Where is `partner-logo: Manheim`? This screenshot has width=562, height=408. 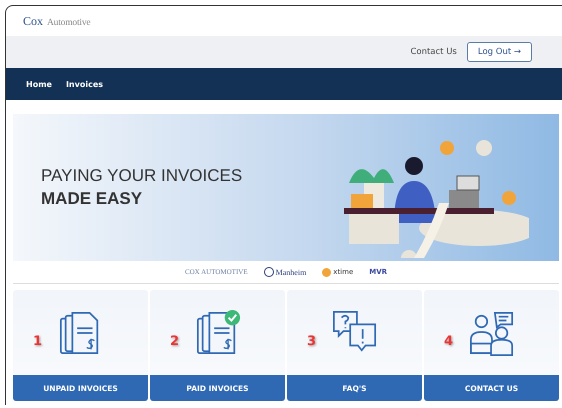
partner-logo: Manheim is located at coordinates (285, 272).